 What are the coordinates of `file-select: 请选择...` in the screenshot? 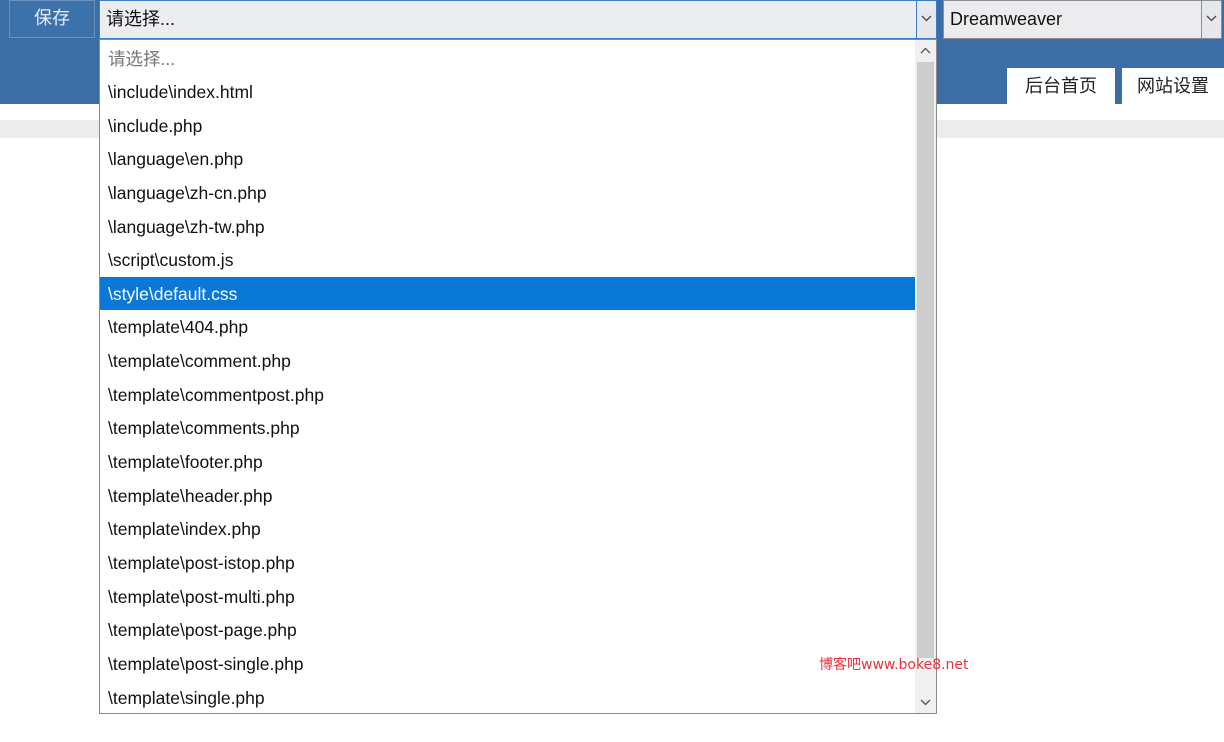 It's located at (518, 19).